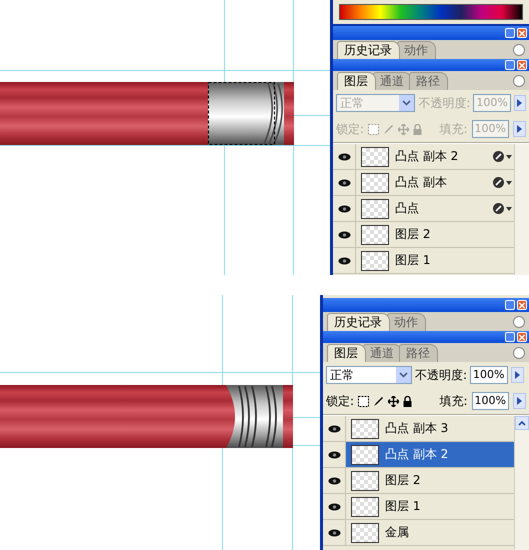 This screenshot has height=550, width=529. What do you see at coordinates (418, 533) in the screenshot?
I see `layer-row: 金属` at bounding box center [418, 533].